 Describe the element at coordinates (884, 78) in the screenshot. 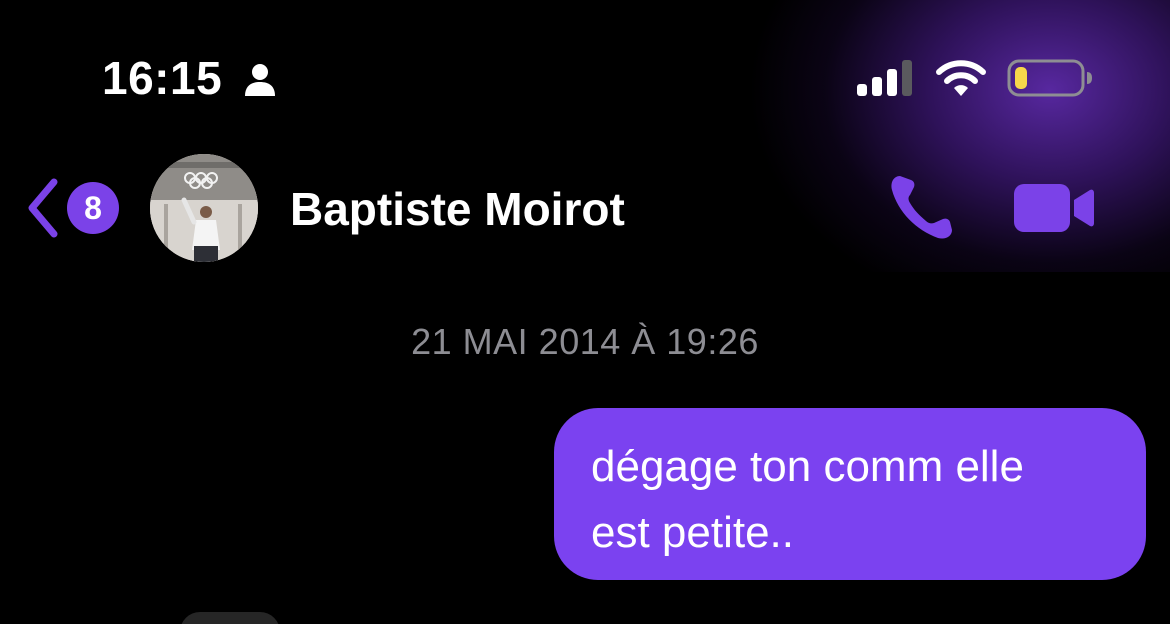

I see `signal-icon` at that location.